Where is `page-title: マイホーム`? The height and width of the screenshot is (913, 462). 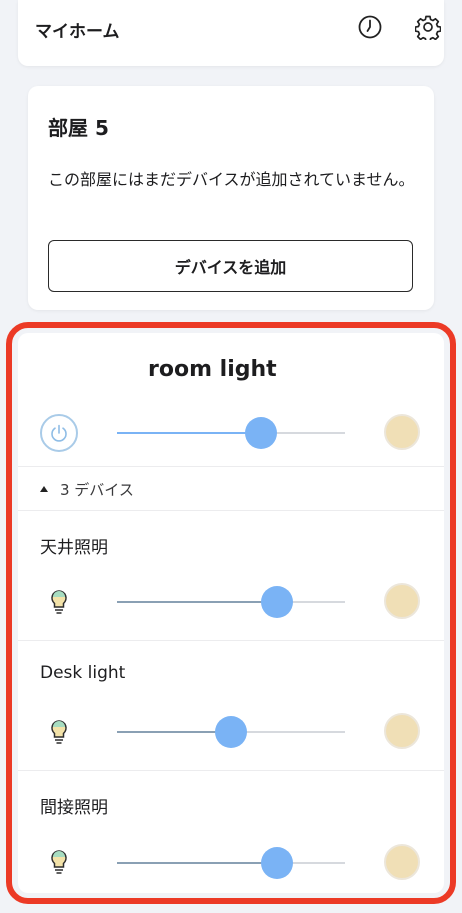 page-title: マイホーム is located at coordinates (77, 32).